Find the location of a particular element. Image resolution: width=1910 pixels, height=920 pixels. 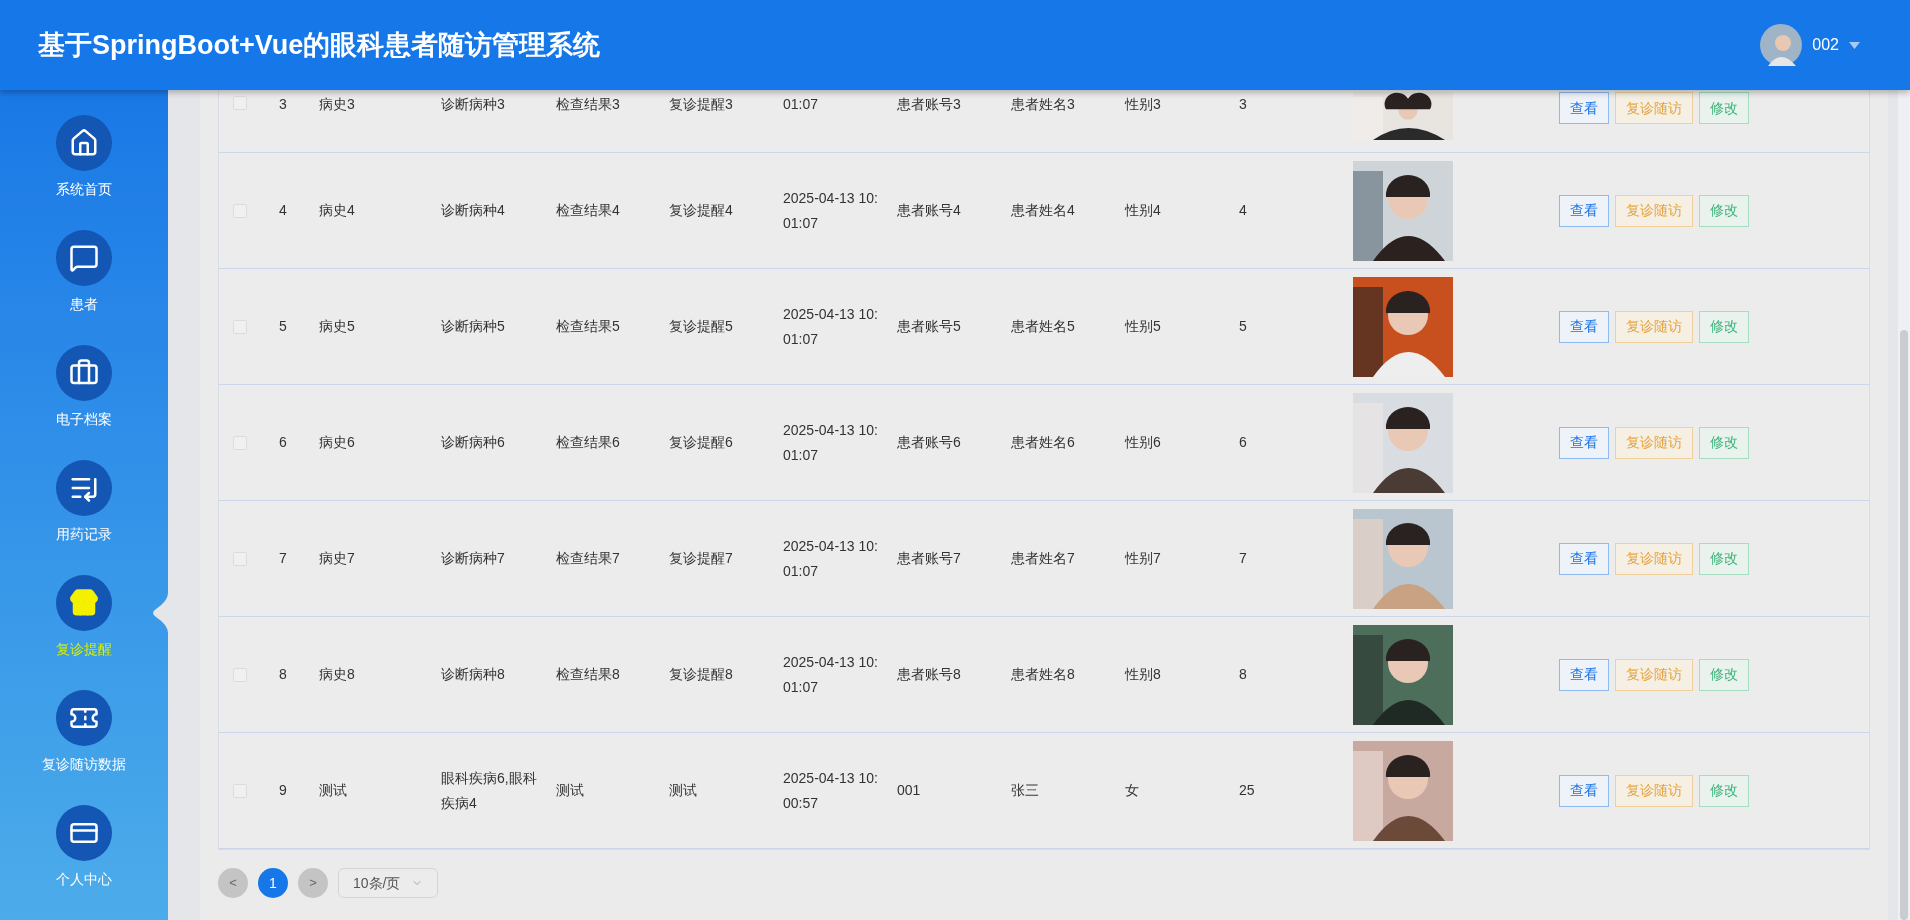

reminder-cell-text: 复诊提醒6 is located at coordinates (701, 442).